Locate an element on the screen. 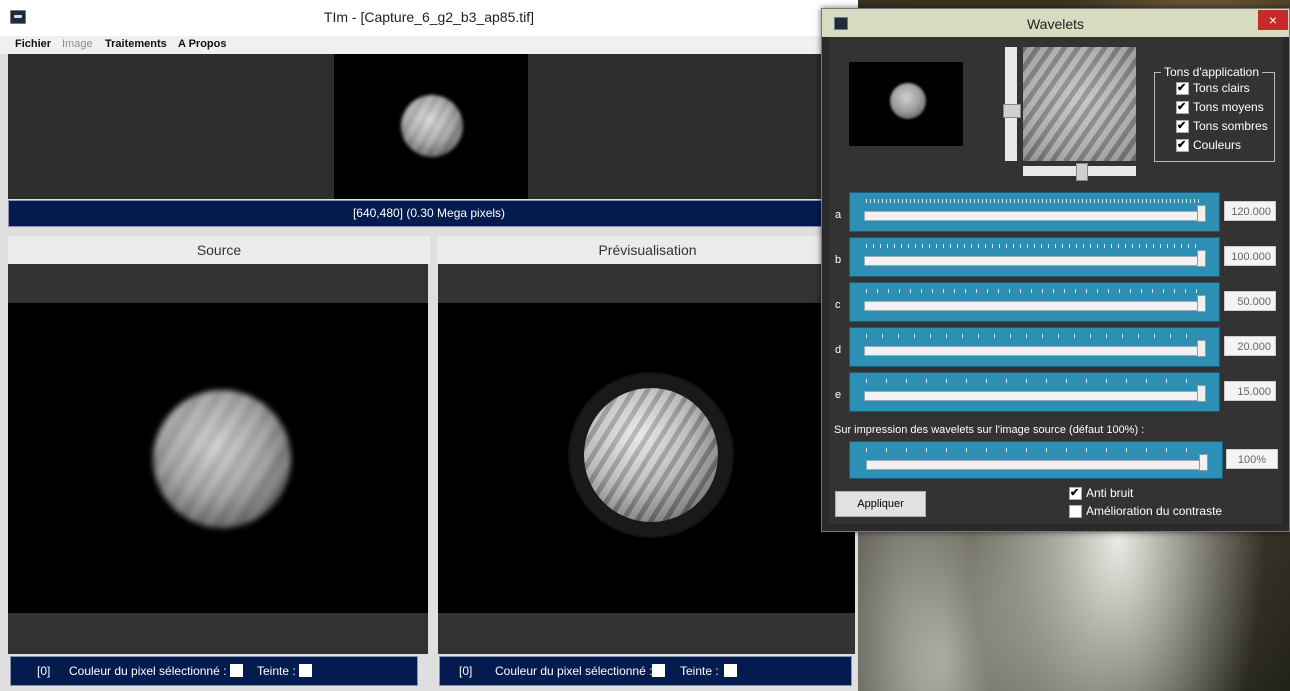  slider-a-label: a is located at coordinates (838, 215).